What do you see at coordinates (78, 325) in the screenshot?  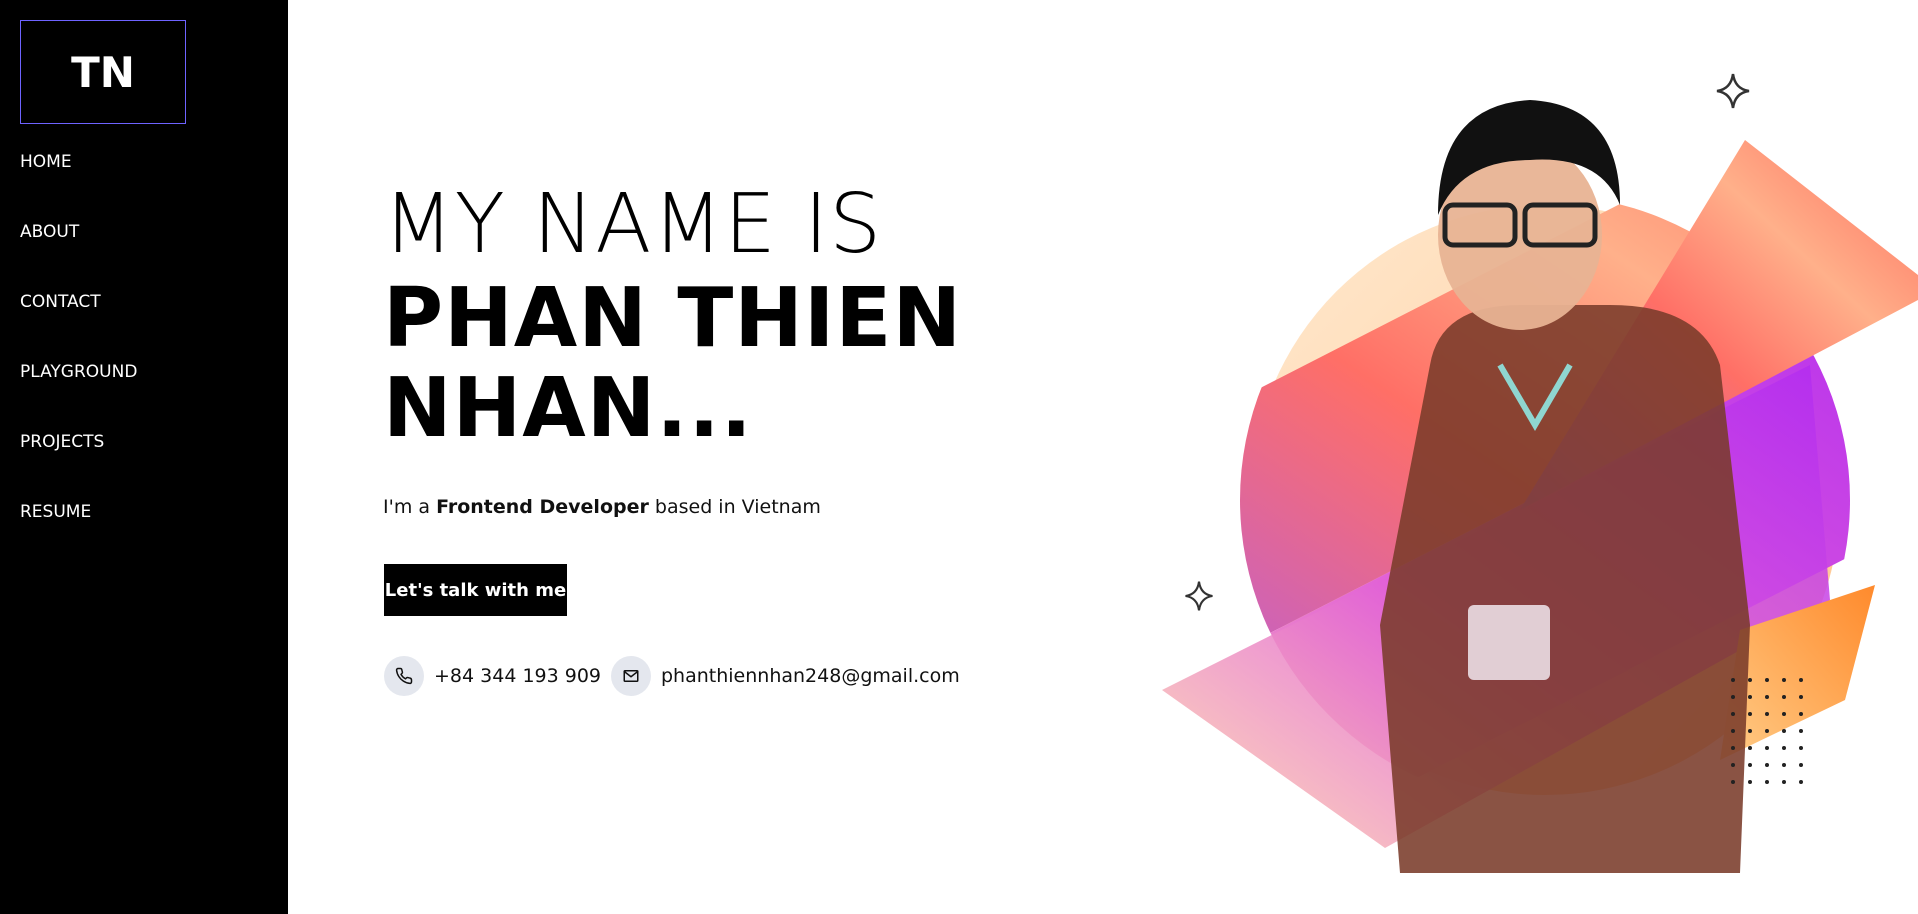 I see `nav-item-contact: CONTACT` at bounding box center [78, 325].